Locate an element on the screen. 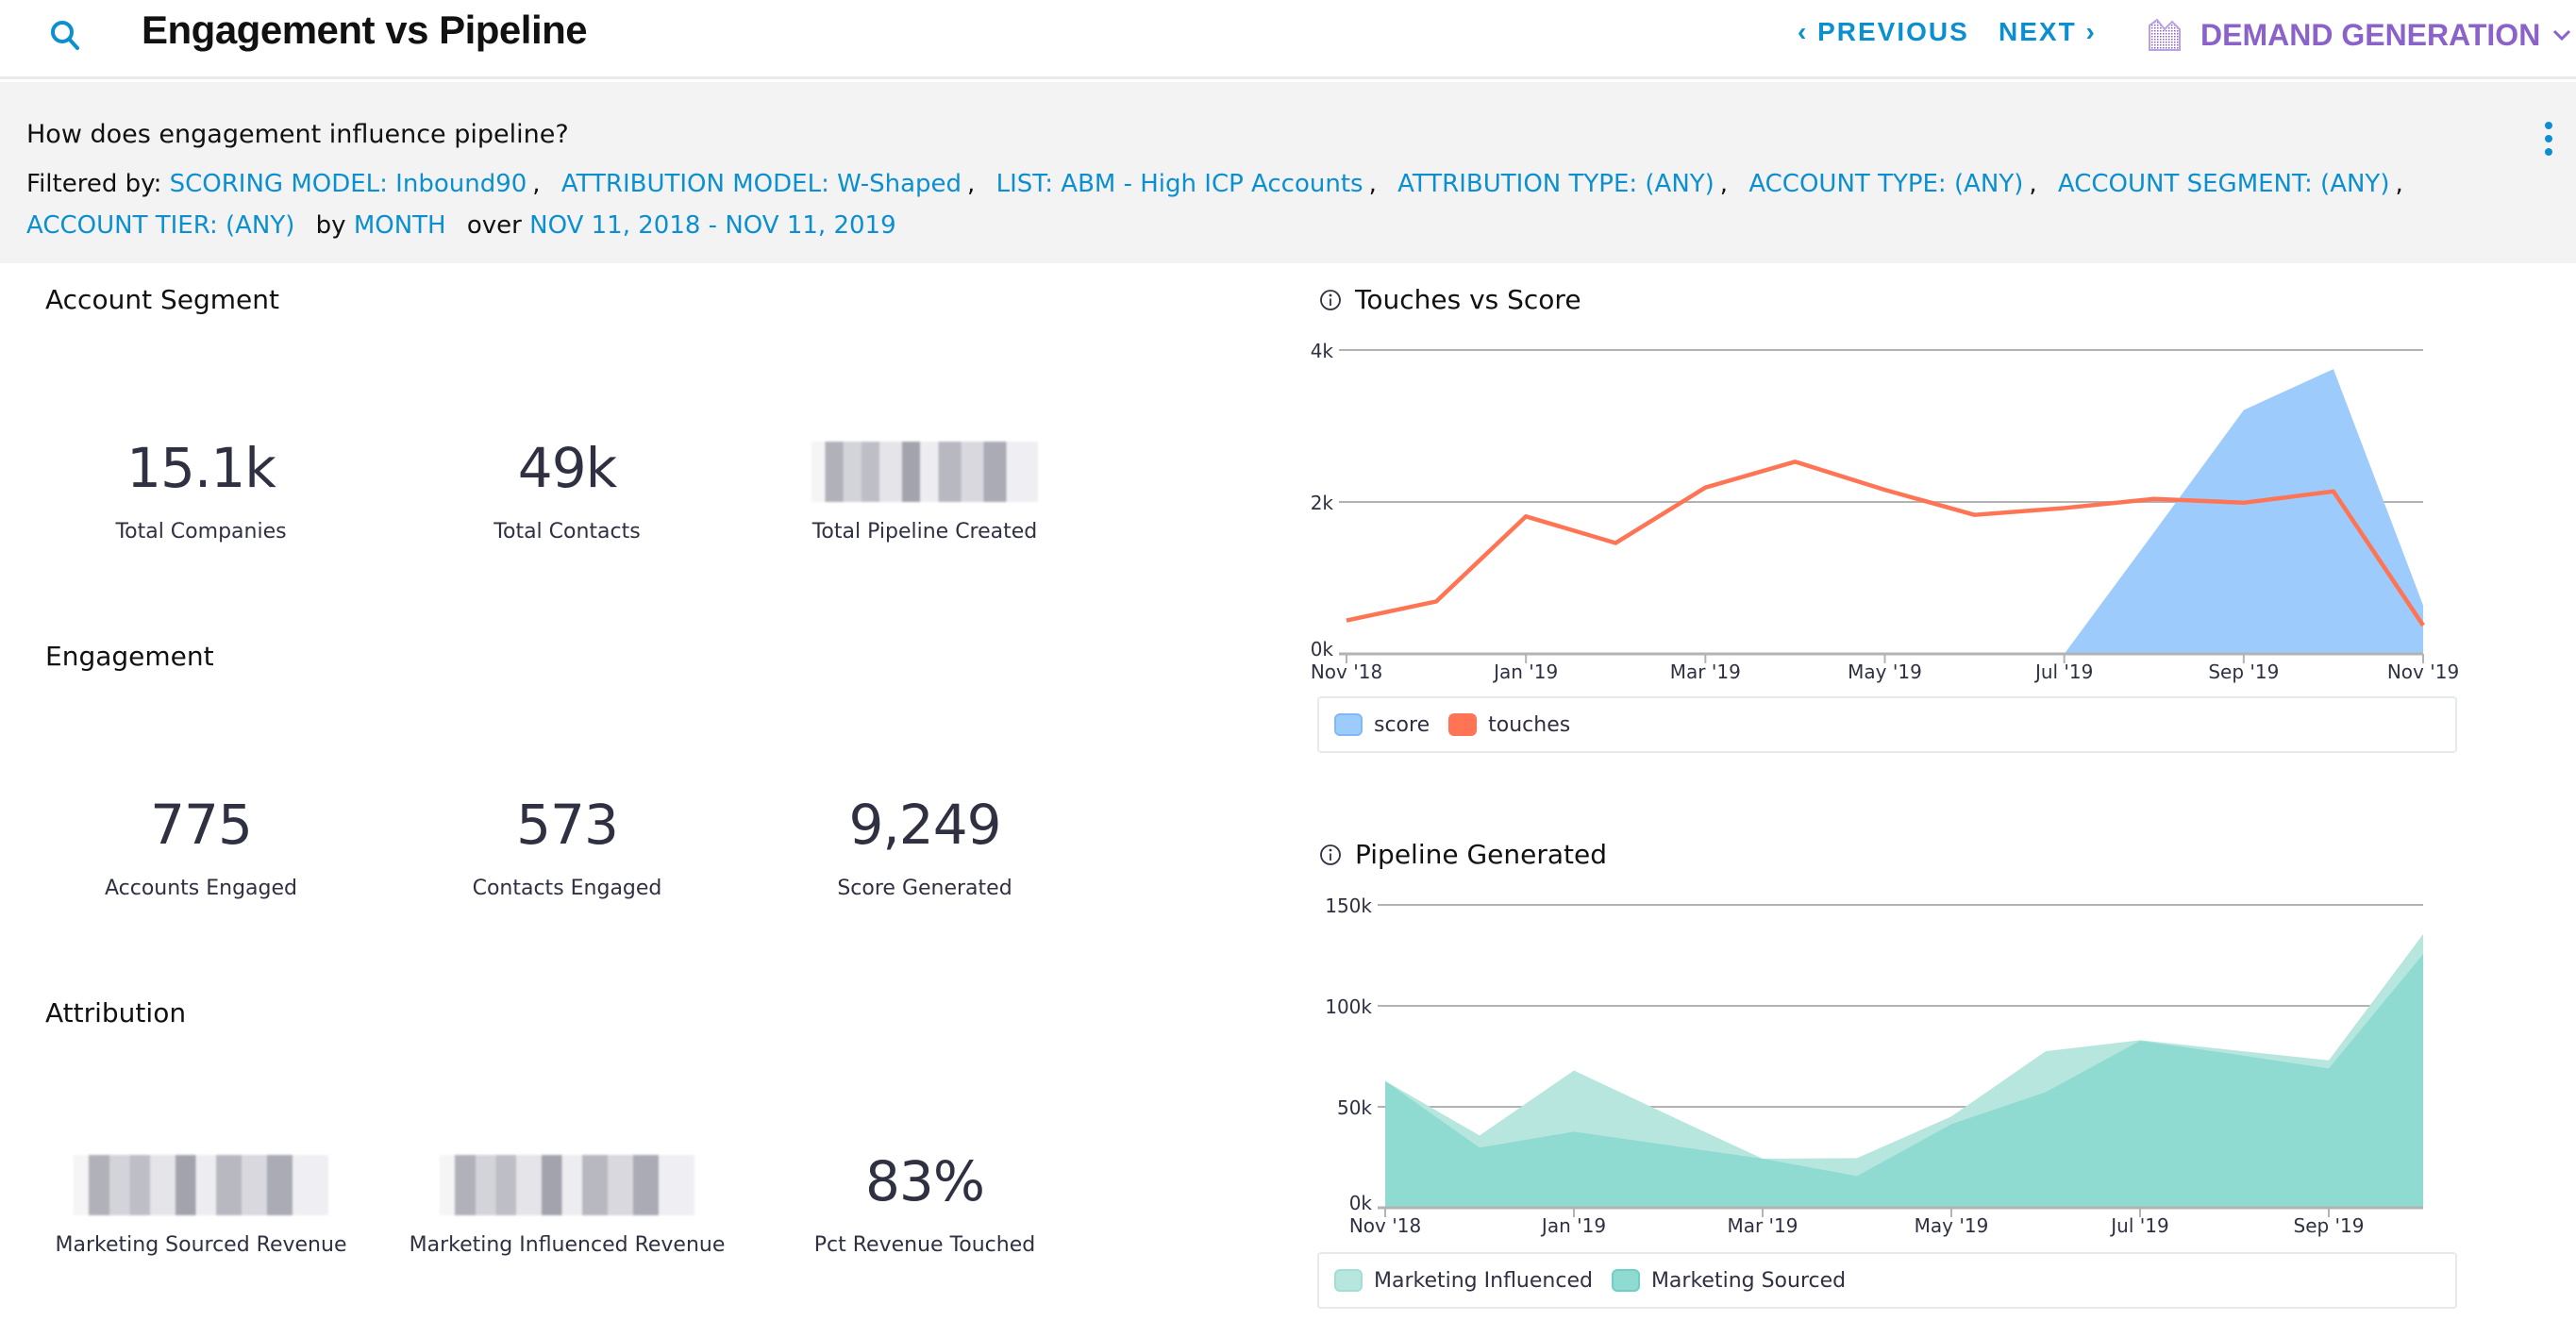 The width and height of the screenshot is (2576, 1321). pipeline-x-tick-label: Jan '19 is located at coordinates (1573, 1225).